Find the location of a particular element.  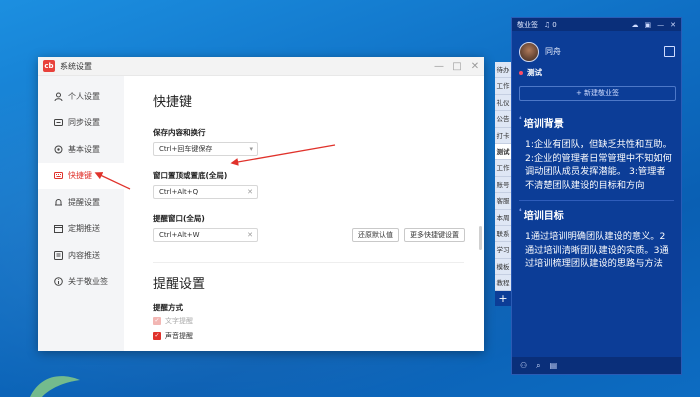

save-newline-select: Ctrl+回车键保存 ▾ is located at coordinates (205, 149).